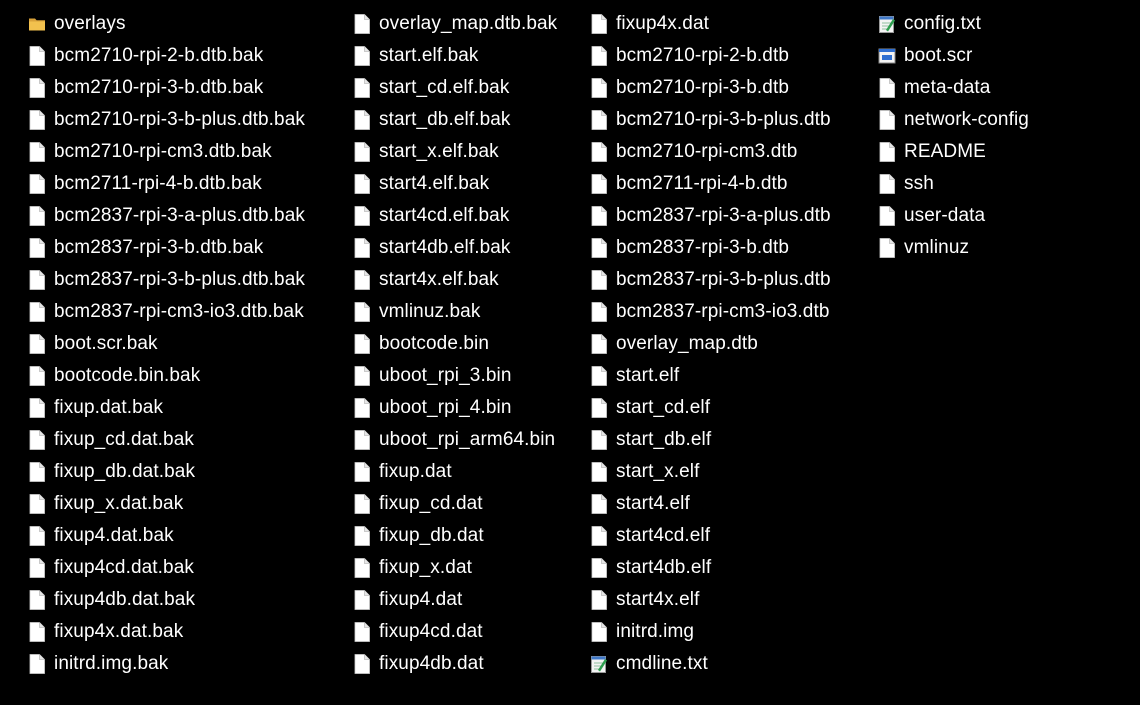 The width and height of the screenshot is (1140, 705). Describe the element at coordinates (439, 279) in the screenshot. I see `file-name-label: start4x.elf.bak` at that location.